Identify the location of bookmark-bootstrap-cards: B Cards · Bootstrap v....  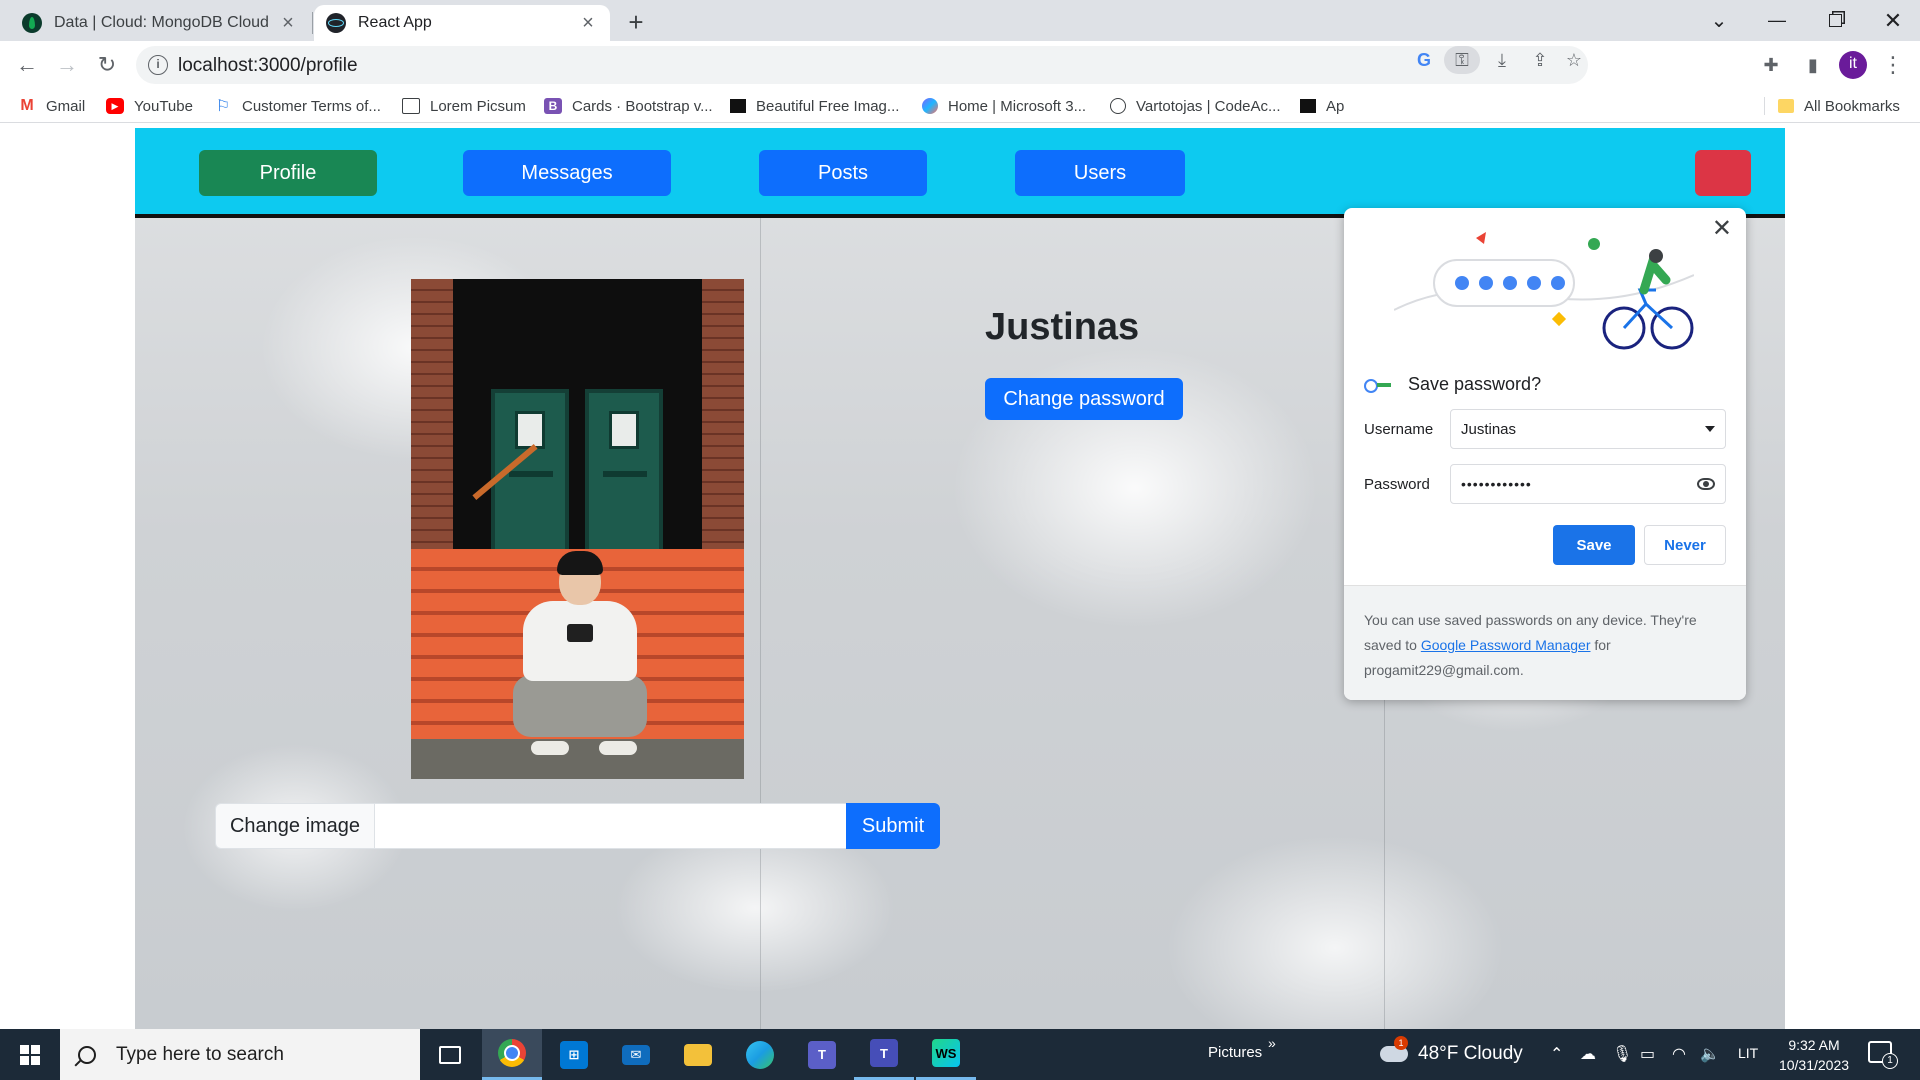
(628, 106).